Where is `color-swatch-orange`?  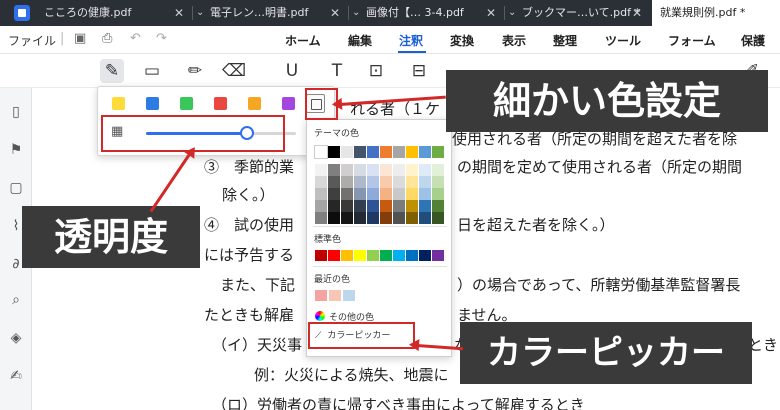
color-swatch-orange is located at coordinates (254, 103).